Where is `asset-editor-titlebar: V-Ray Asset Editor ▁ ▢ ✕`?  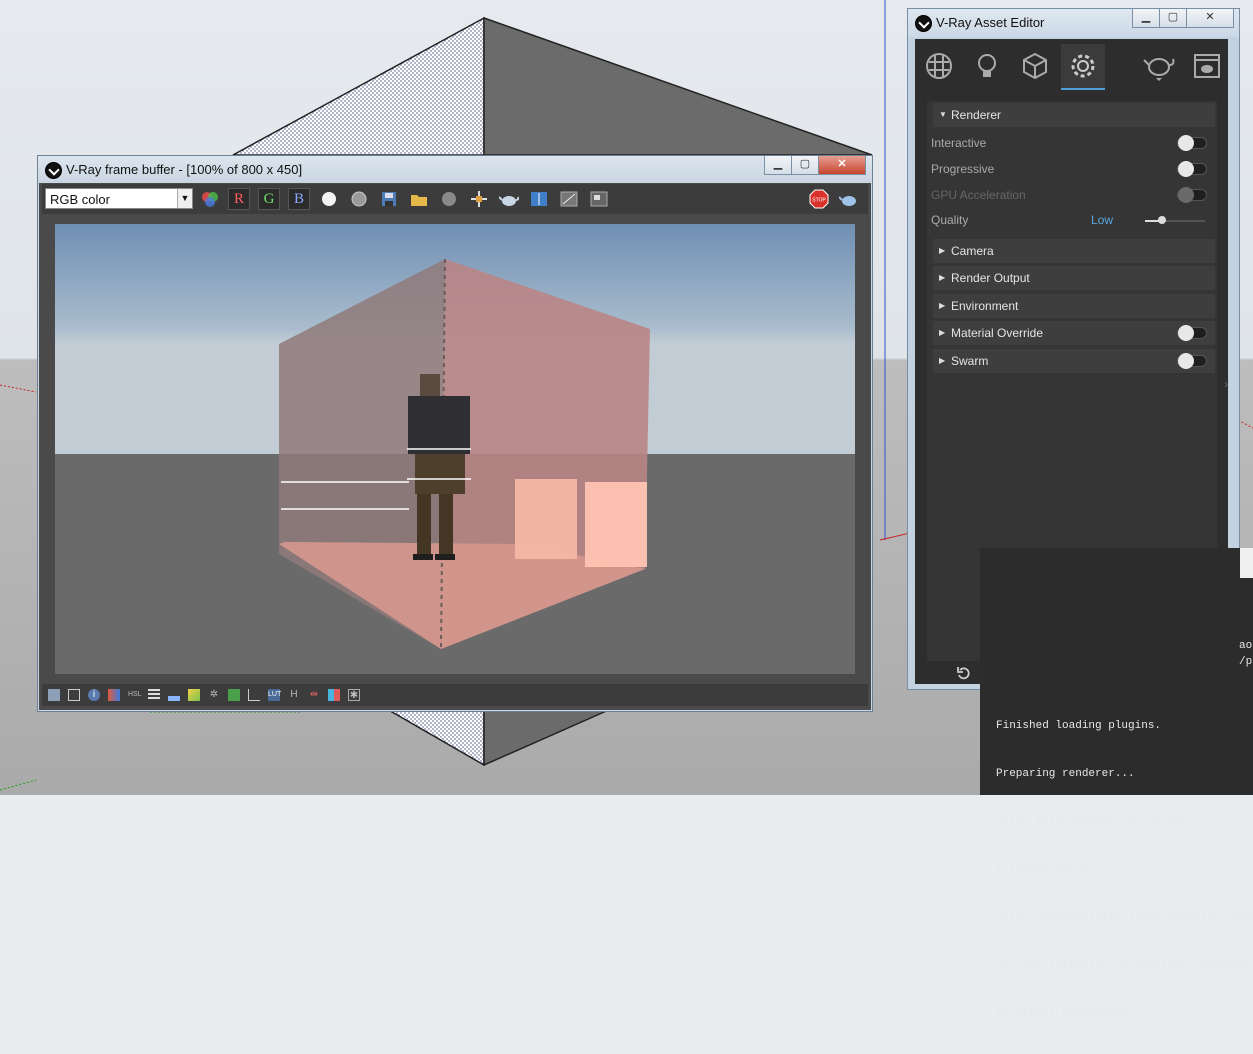 asset-editor-titlebar: V-Ray Asset Editor ▁ ▢ ✕ is located at coordinates (1073, 23).